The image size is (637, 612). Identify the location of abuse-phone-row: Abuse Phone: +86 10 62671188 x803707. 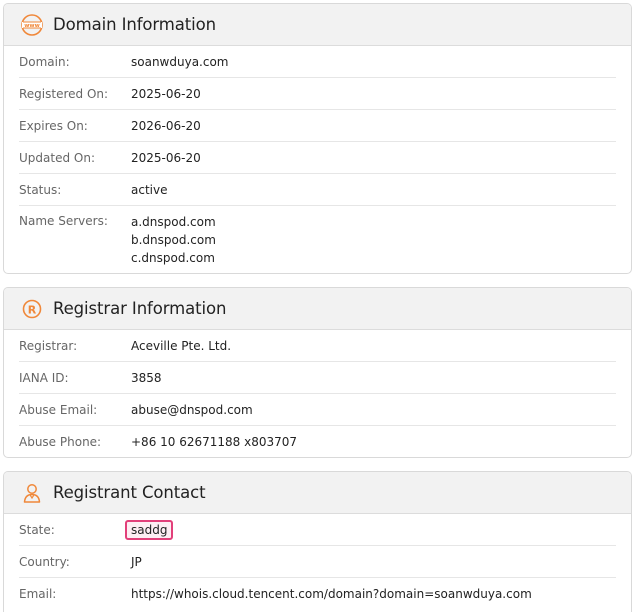
(317, 441).